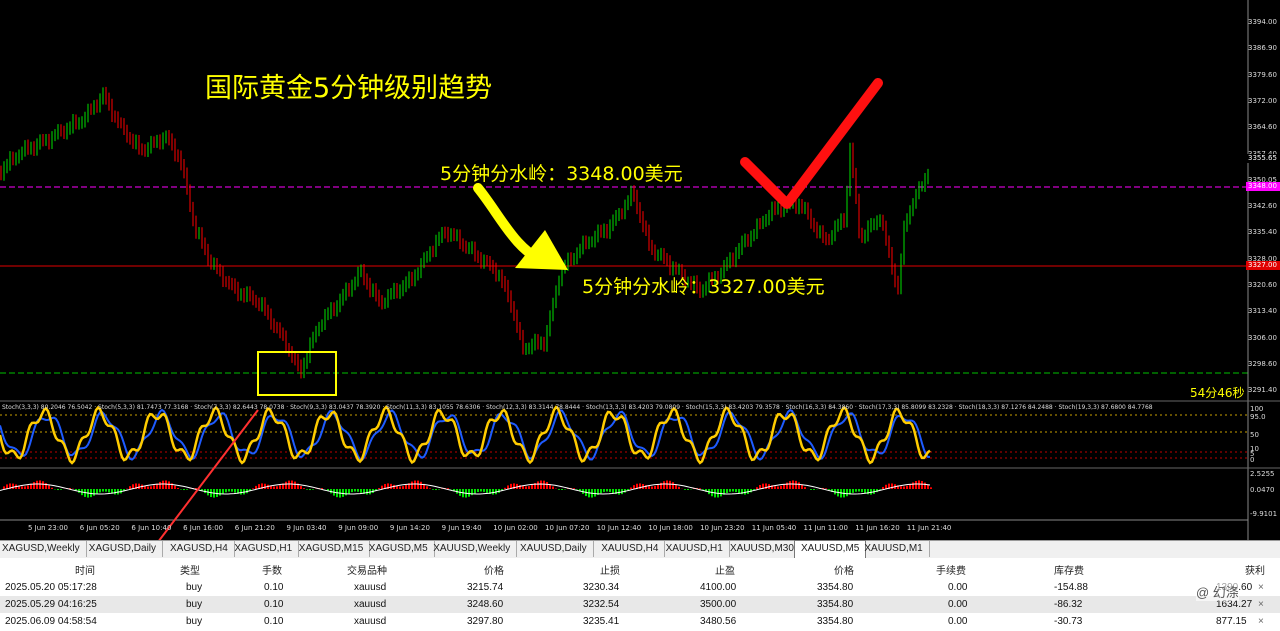 Image resolution: width=1280 pixels, height=631 pixels. What do you see at coordinates (51, 621) in the screenshot?
I see `cell-time: 2025.06.09 04:58:54` at bounding box center [51, 621].